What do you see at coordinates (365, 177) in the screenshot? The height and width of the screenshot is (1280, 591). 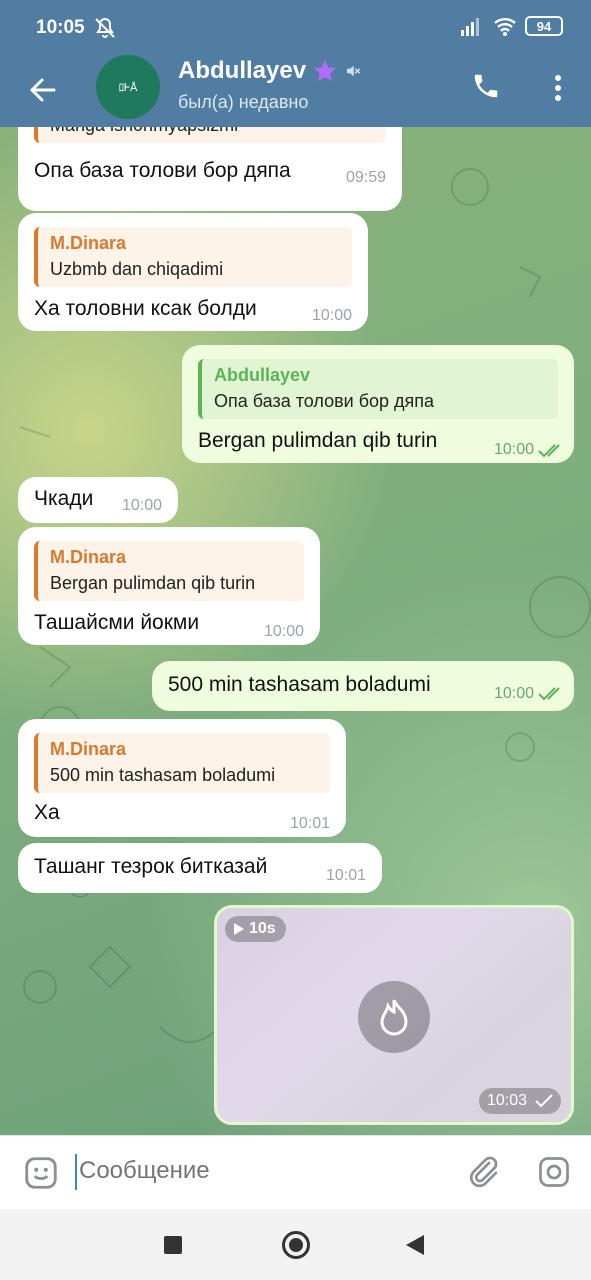 I see `message-time: 09:59` at bounding box center [365, 177].